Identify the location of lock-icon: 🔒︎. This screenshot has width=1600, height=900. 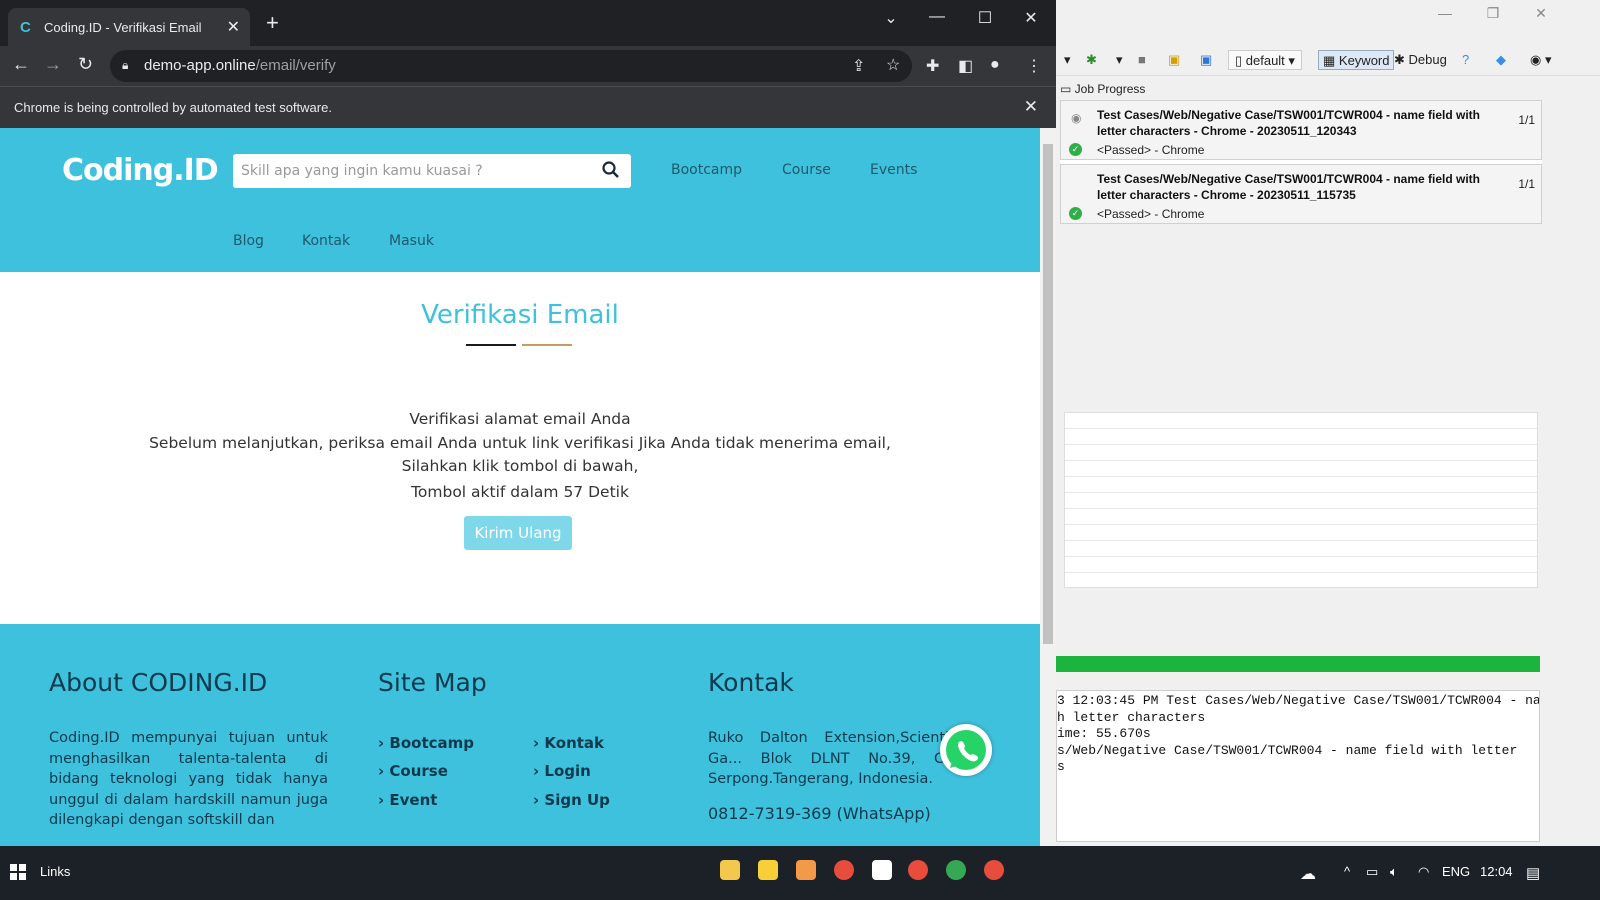
(125, 65).